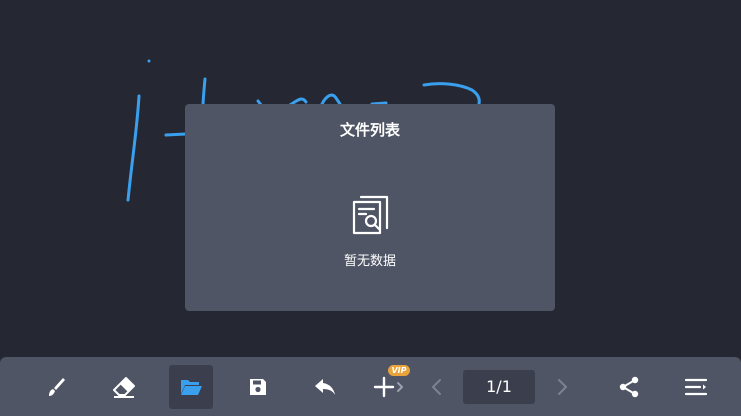 This screenshot has height=416, width=741. I want to click on brush-button, so click(57, 387).